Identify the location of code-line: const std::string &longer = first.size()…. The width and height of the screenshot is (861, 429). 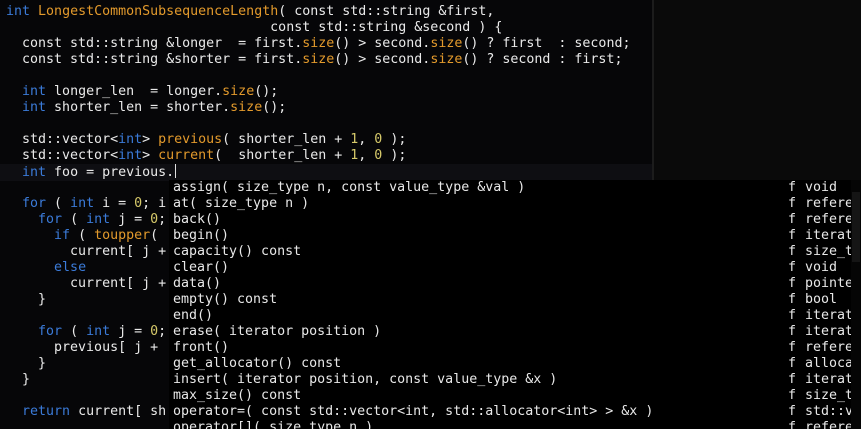
(318, 44).